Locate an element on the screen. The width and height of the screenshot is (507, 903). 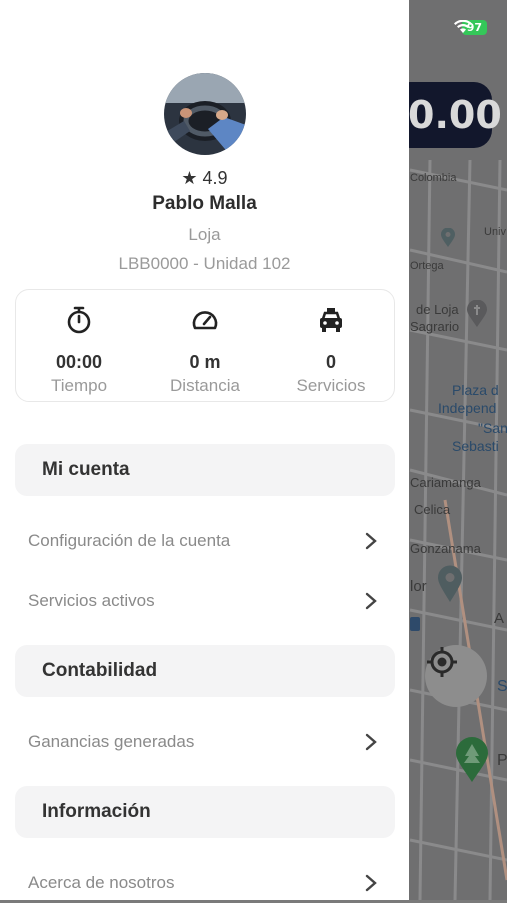
trip-stats-card: 00:00 Tiempo 0 m Distancia 0 Servicios is located at coordinates (205, 345).